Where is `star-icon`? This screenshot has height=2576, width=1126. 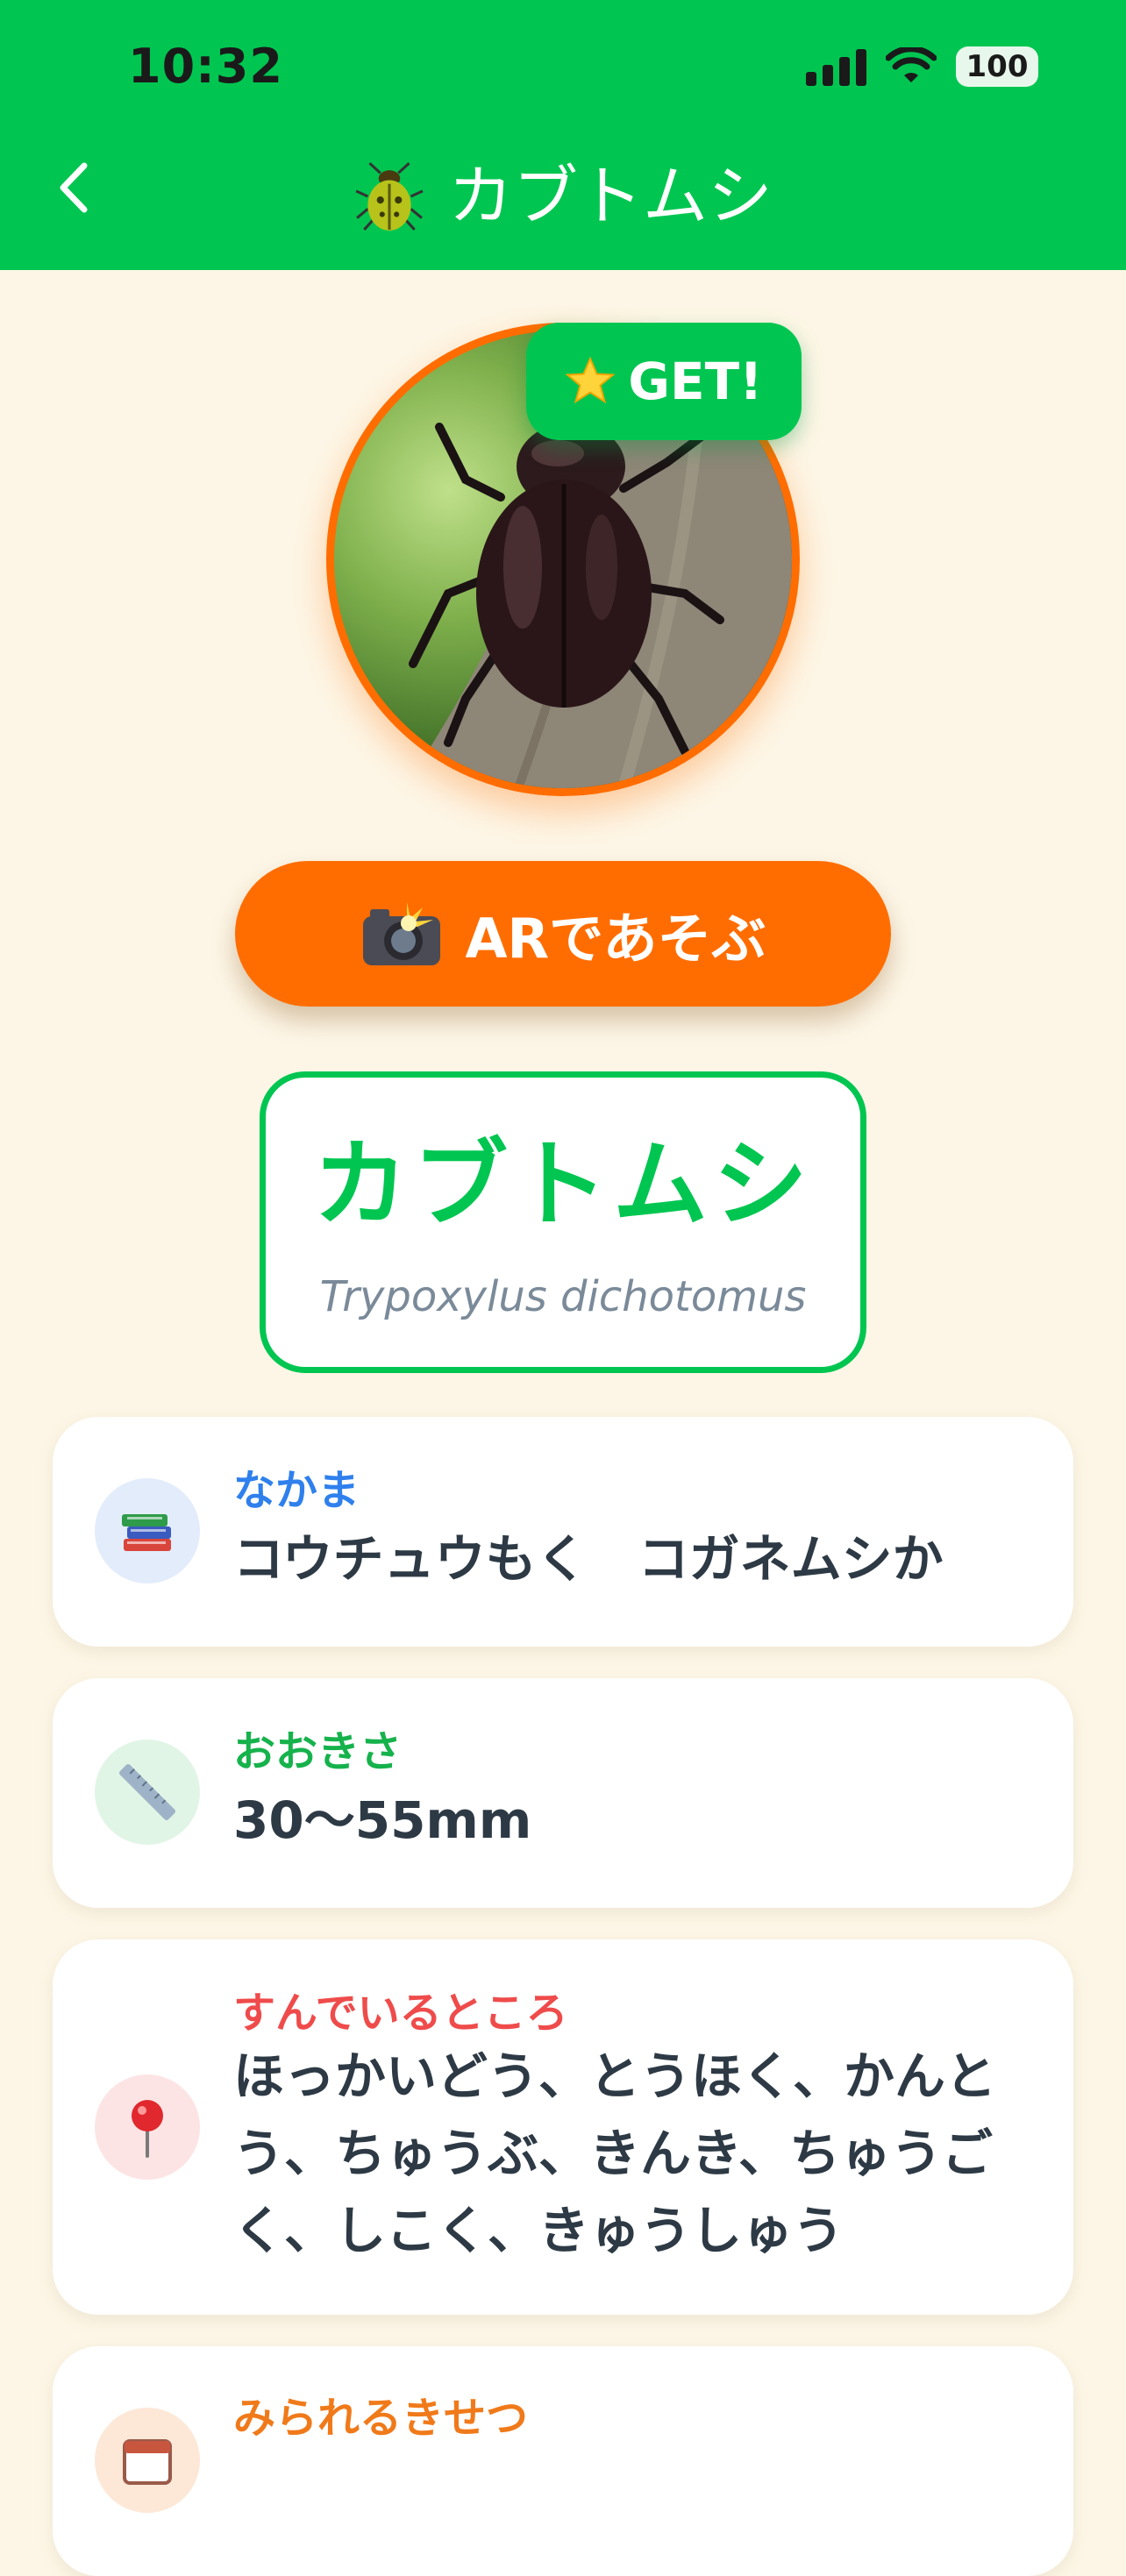
star-icon is located at coordinates (591, 380).